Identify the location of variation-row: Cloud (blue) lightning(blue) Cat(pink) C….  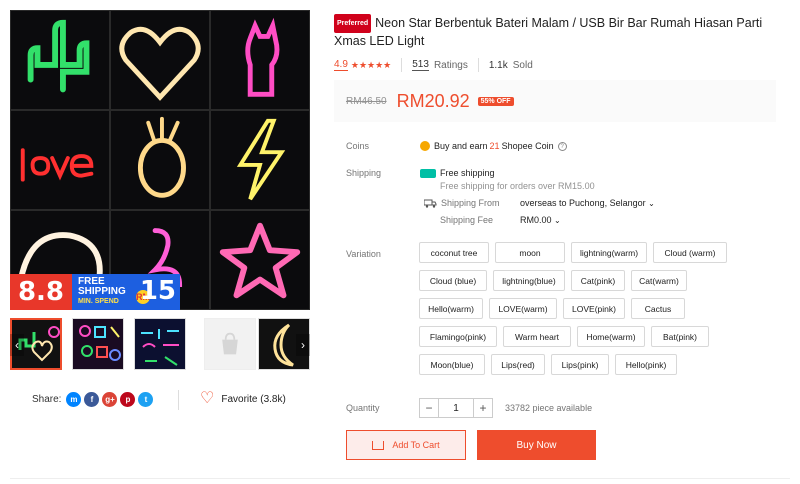
(599, 280).